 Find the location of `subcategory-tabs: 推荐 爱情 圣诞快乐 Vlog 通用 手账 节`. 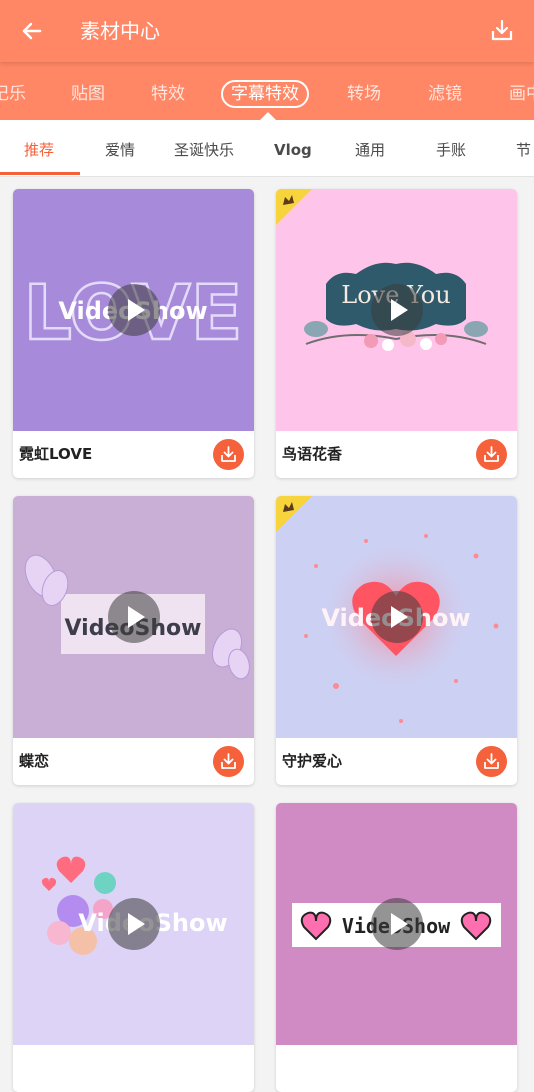

subcategory-tabs: 推荐 爱情 圣诞快乐 Vlog 通用 手账 节 is located at coordinates (267, 148).